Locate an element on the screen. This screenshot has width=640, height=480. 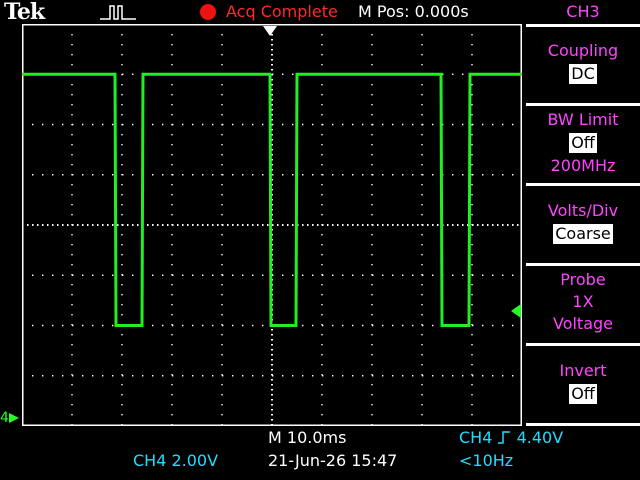
datetime-readout: 21-Jun-26 15:47 is located at coordinates (333, 460).